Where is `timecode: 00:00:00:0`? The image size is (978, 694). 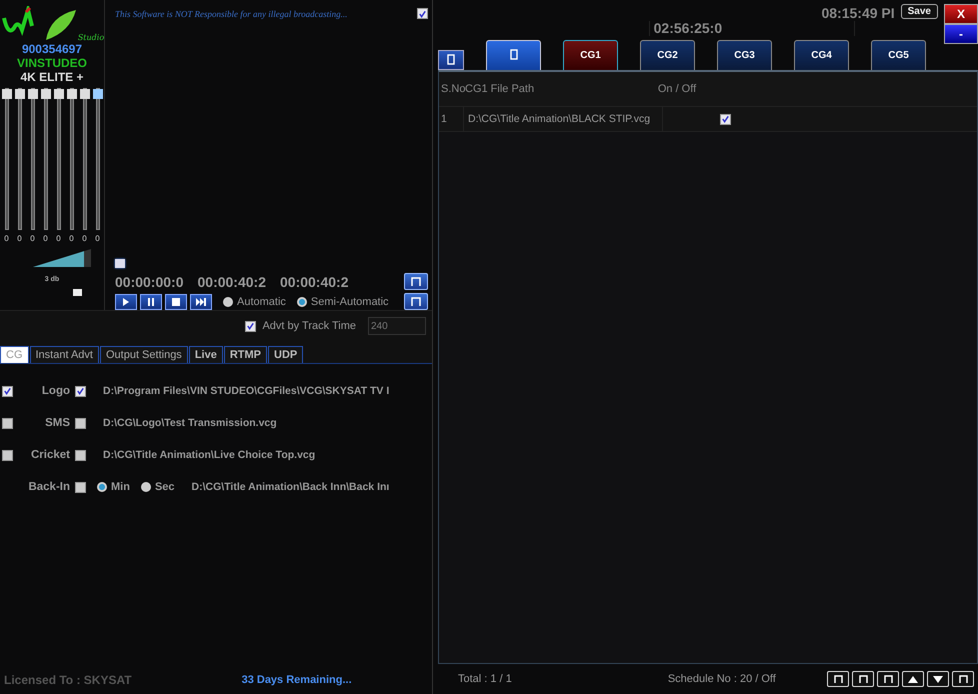
timecode: 00:00:00:0 is located at coordinates (149, 282).